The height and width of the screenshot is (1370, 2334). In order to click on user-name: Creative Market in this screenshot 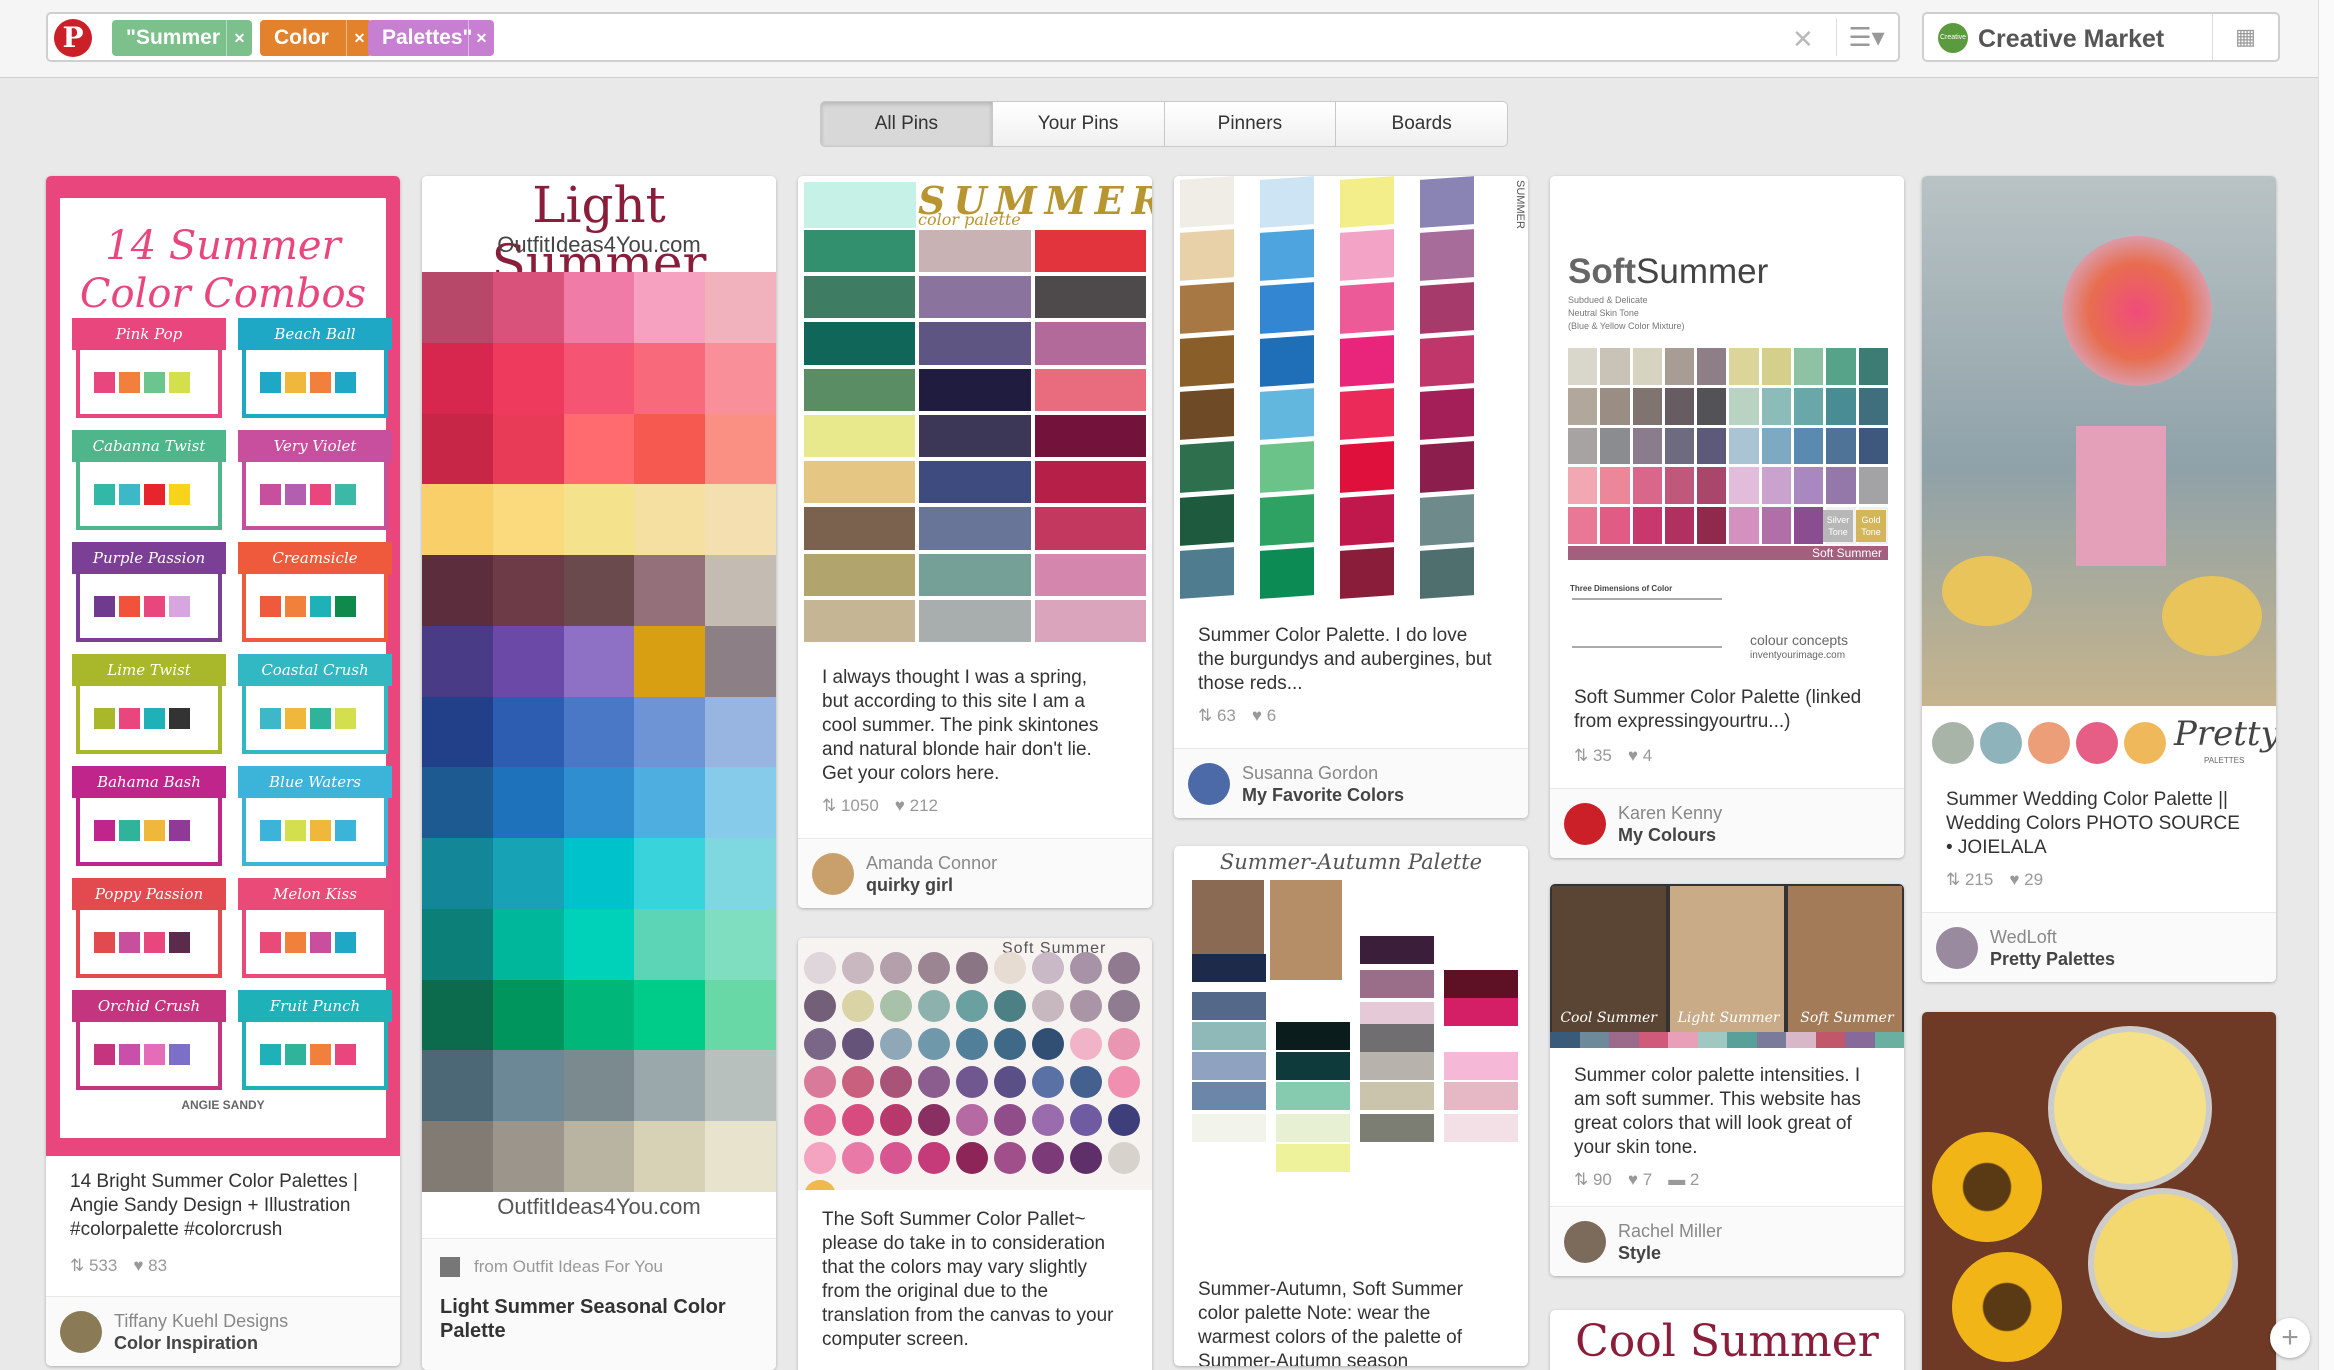, I will do `click(2071, 39)`.